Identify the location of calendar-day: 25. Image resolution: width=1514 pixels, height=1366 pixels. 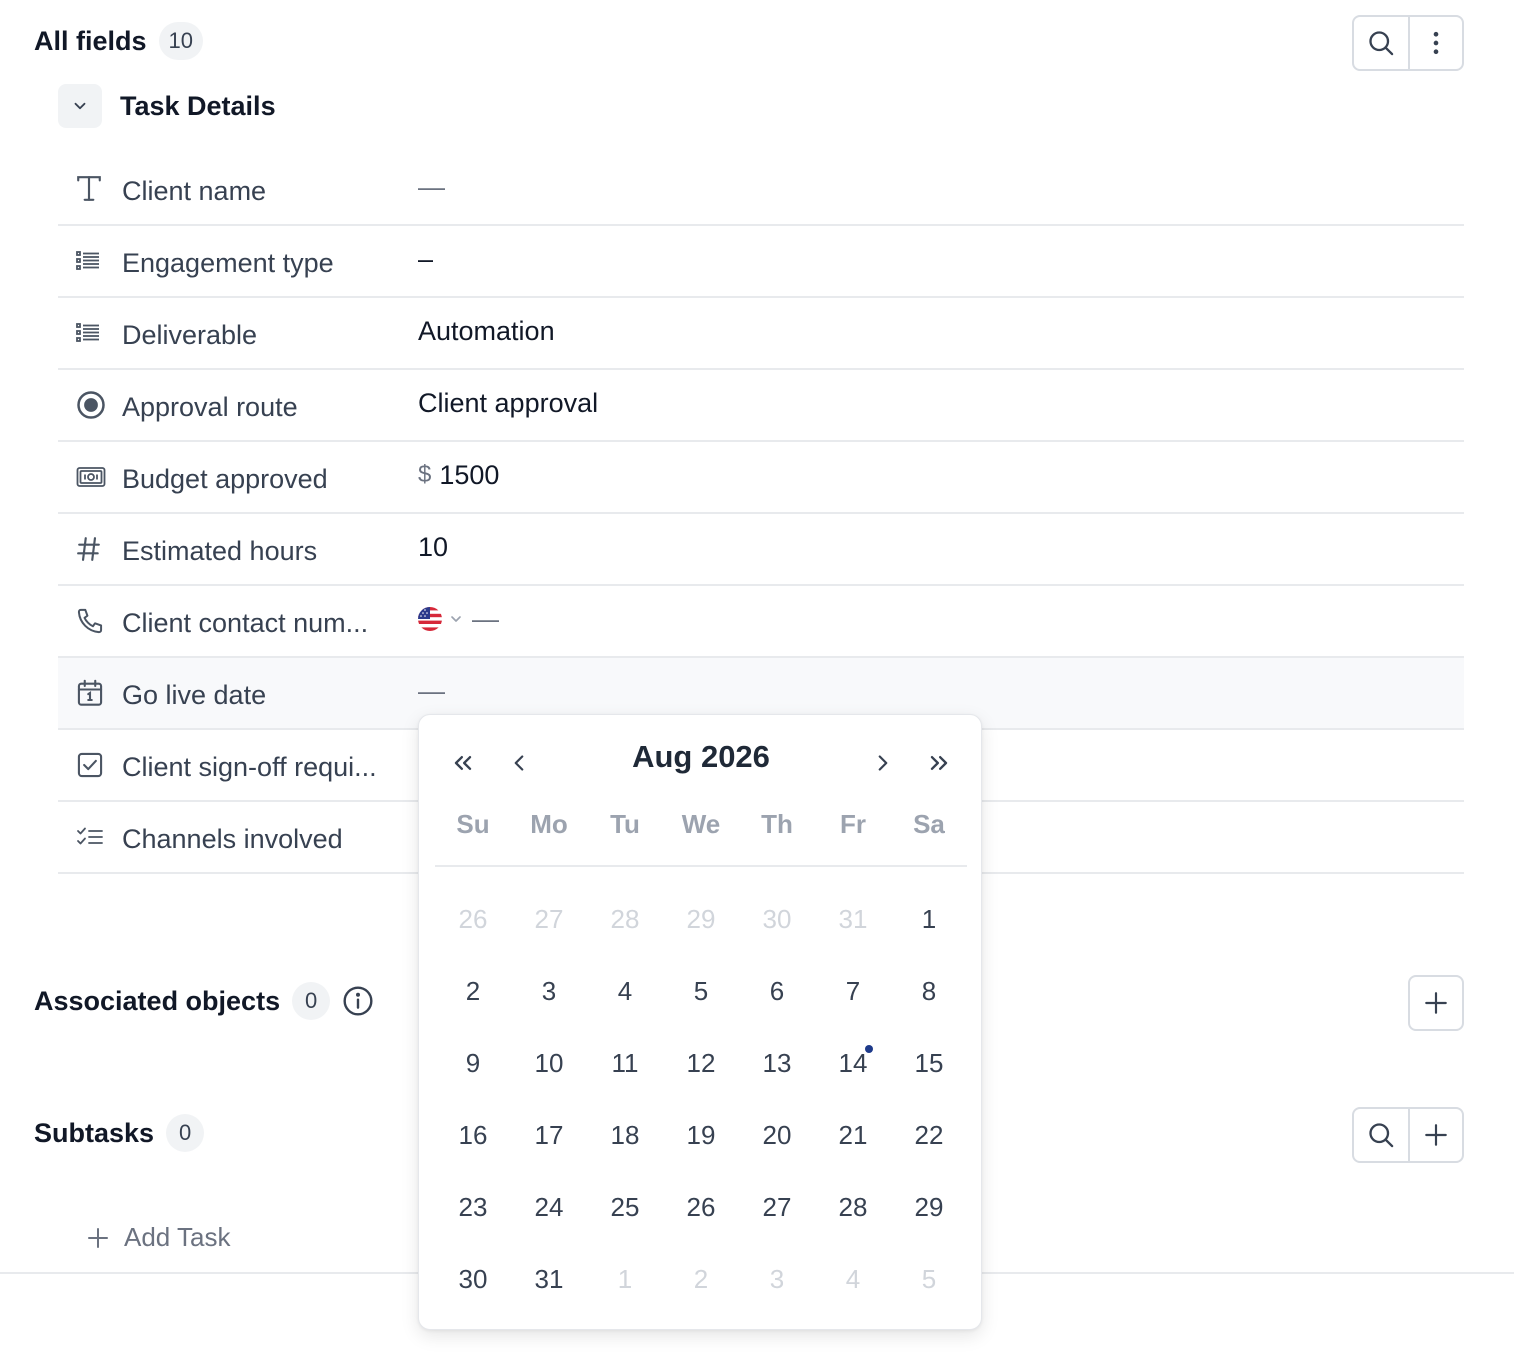
(625, 1207).